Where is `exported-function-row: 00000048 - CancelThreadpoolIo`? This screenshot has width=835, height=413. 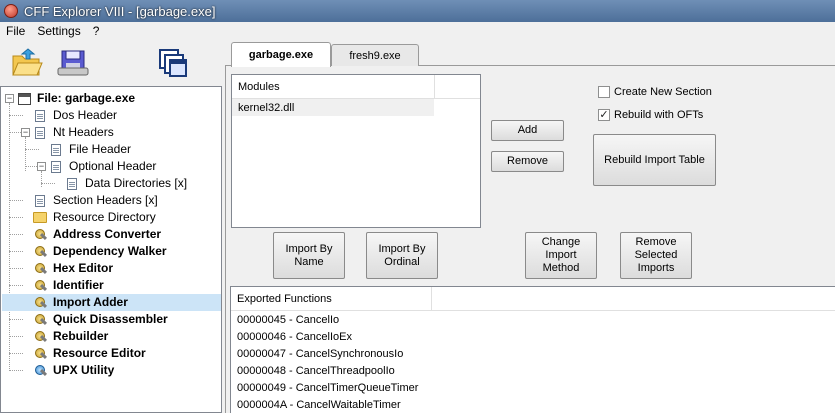 exported-function-row: 00000048 - CancelThreadpoolIo is located at coordinates (533, 370).